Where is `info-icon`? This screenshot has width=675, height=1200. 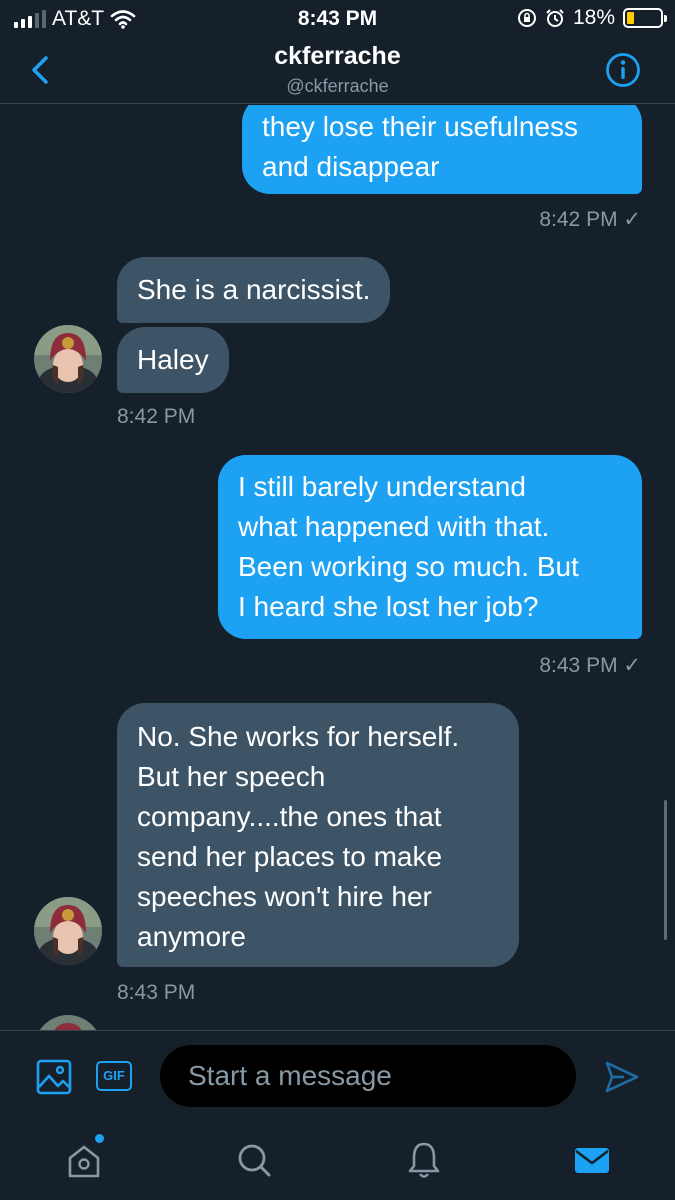
info-icon is located at coordinates (623, 70).